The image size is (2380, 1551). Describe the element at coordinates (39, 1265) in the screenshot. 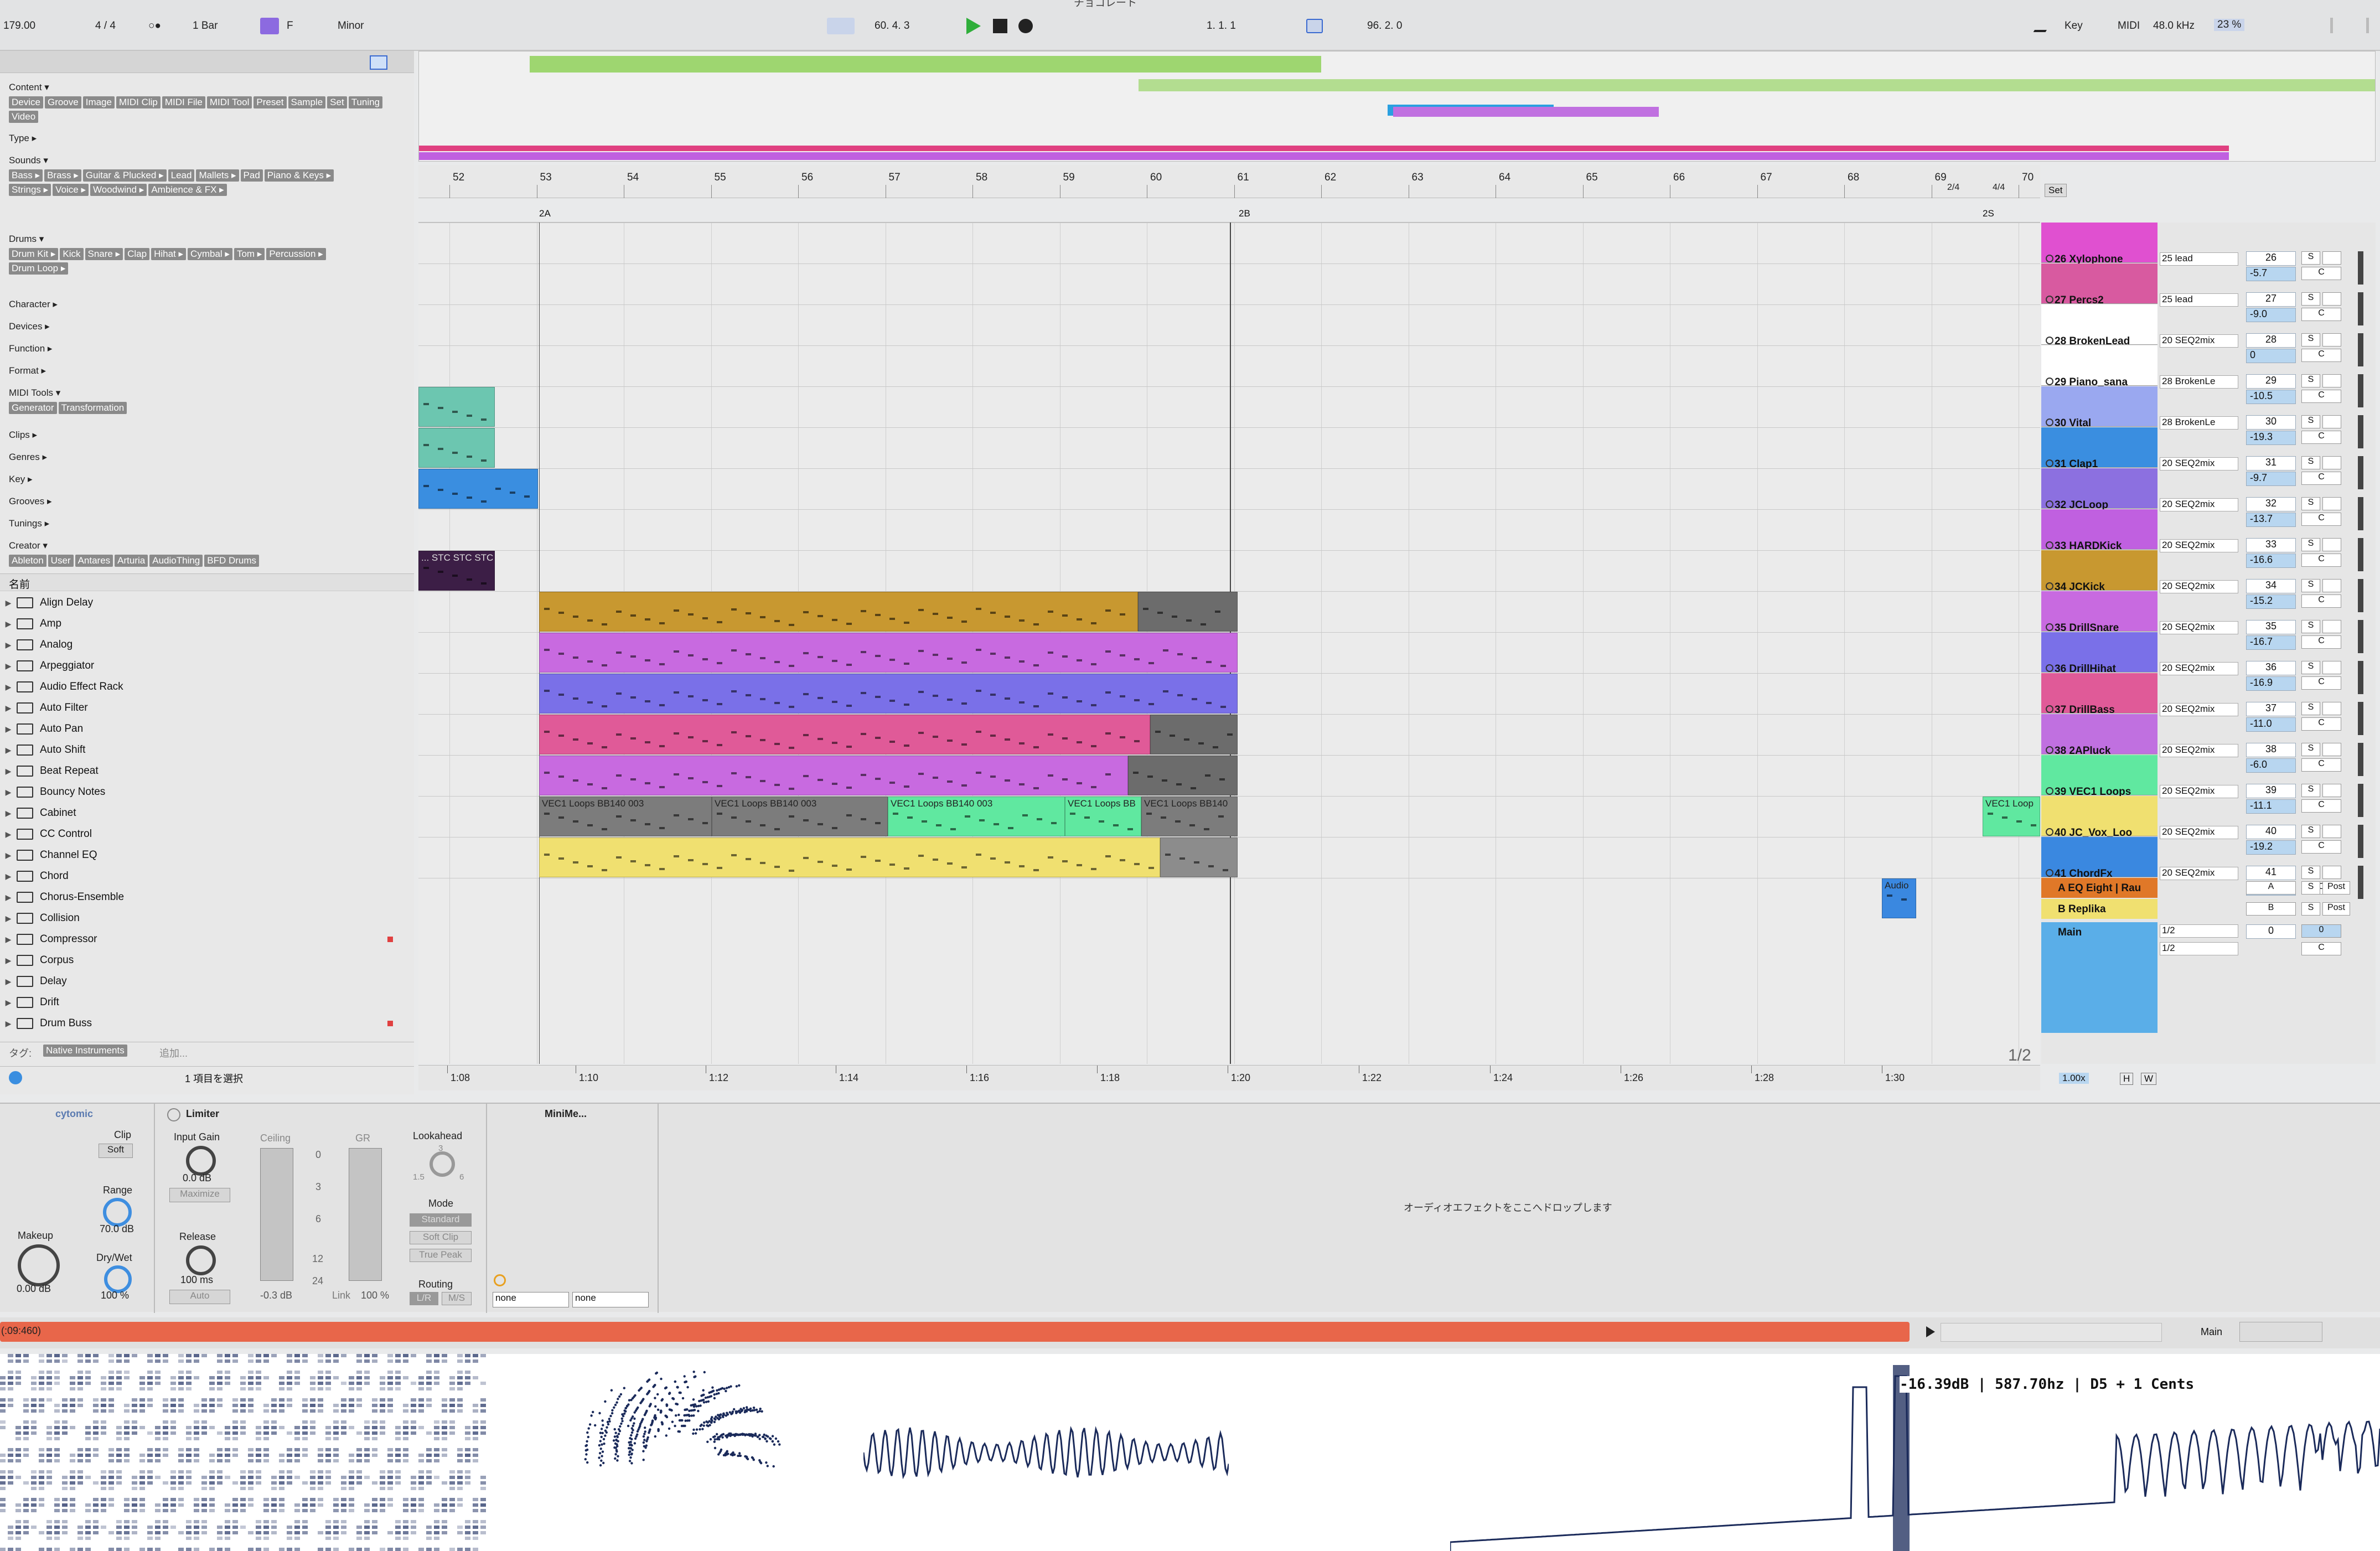

I see `makeup-knob` at that location.